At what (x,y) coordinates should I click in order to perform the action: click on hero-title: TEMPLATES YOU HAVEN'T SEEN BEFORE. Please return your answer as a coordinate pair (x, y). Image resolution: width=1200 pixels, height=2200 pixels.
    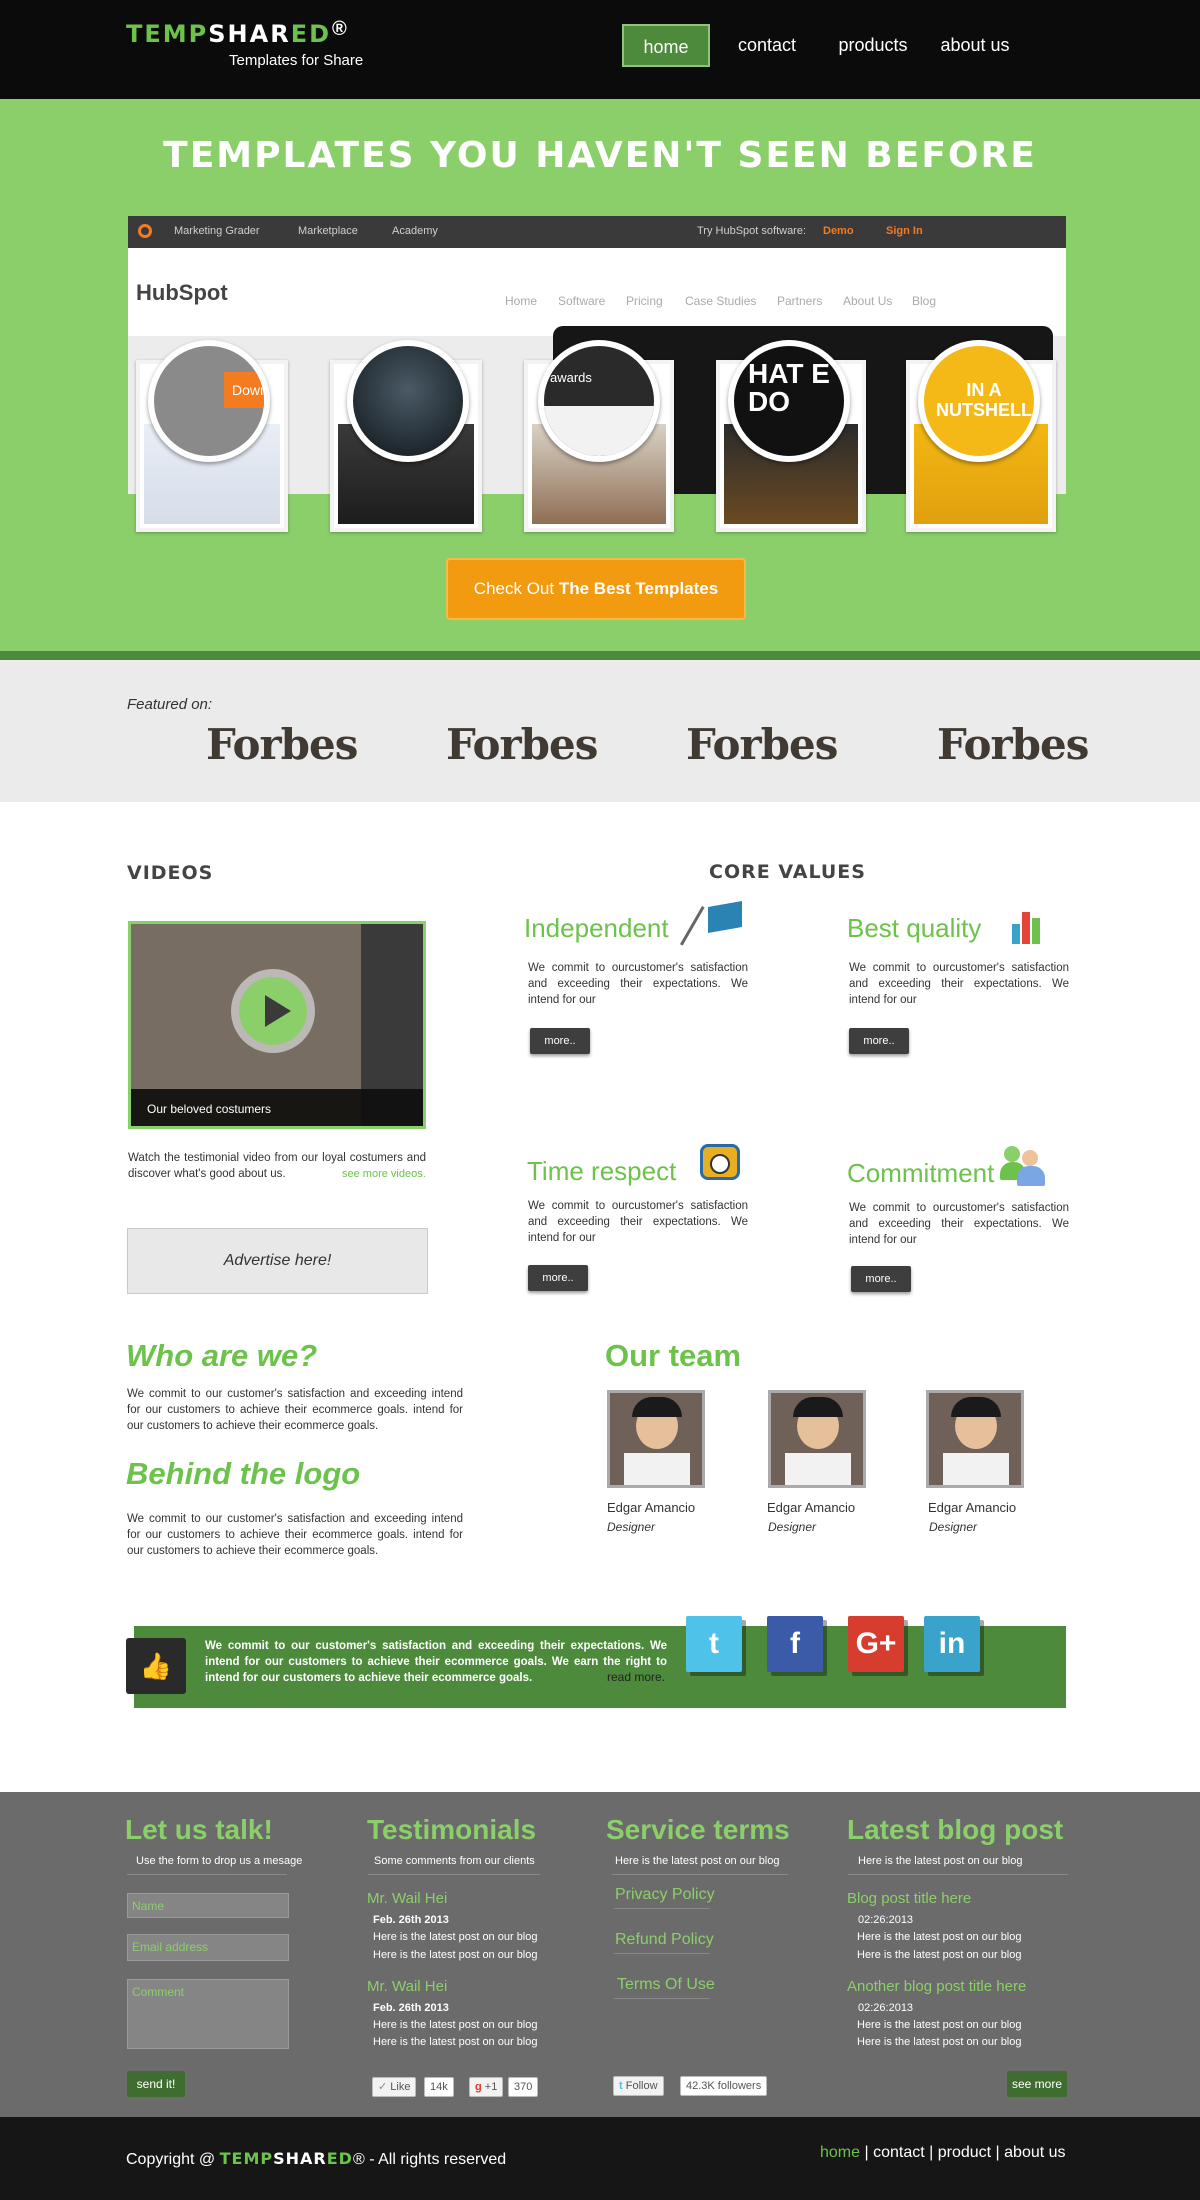
    Looking at the image, I should click on (600, 155).